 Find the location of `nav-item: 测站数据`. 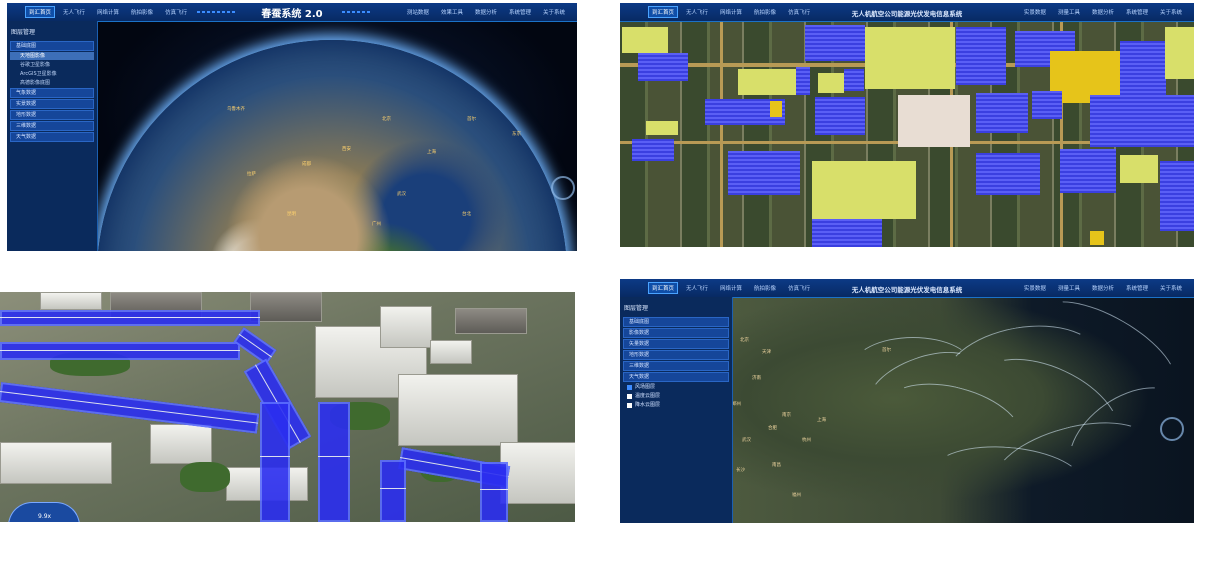

nav-item: 测站数据 is located at coordinates (418, 12).